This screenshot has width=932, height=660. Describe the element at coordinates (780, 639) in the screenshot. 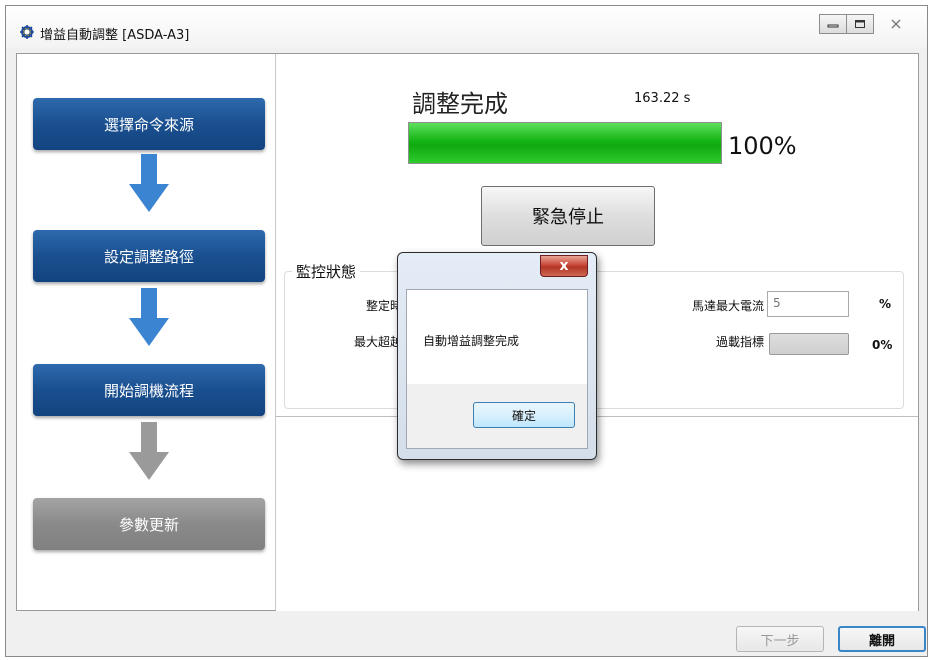

I see `next-step-button: 下一步` at that location.